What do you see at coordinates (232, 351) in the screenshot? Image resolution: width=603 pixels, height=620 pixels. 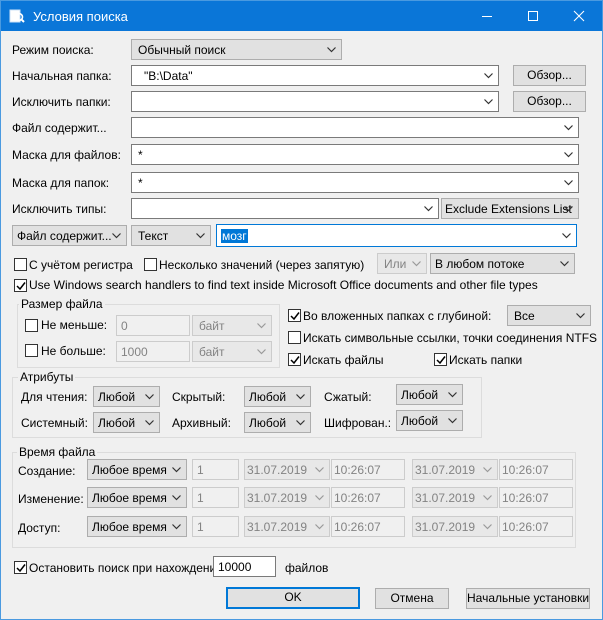 I see `max-size-unit-dropdown: байт` at bounding box center [232, 351].